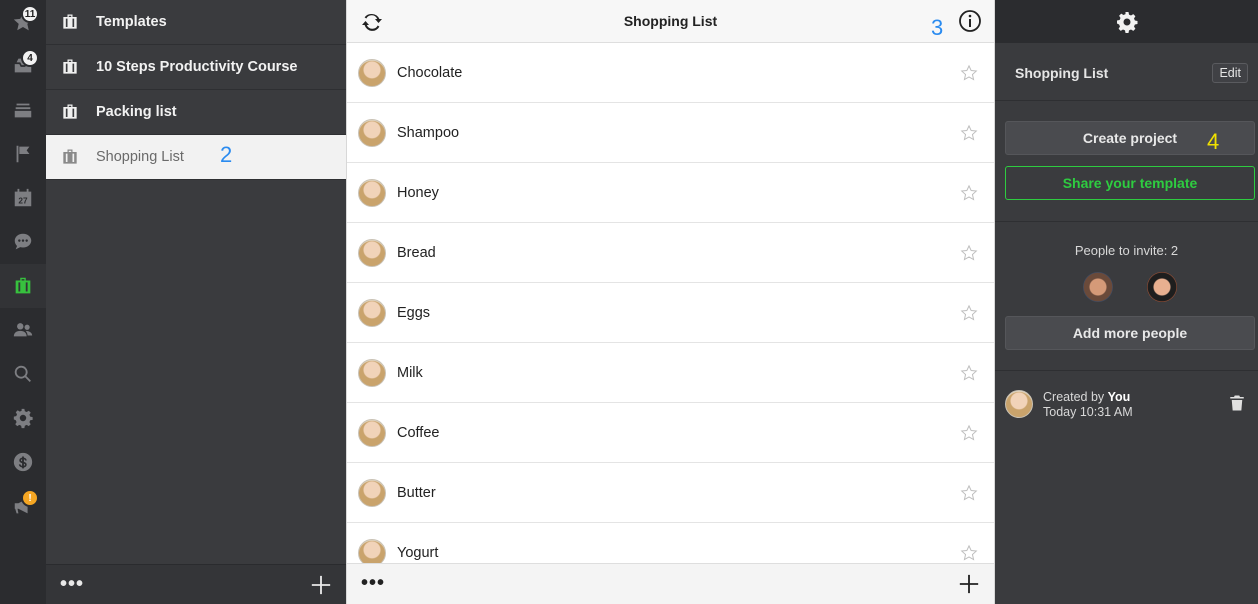  Describe the element at coordinates (1086, 397) in the screenshot. I see `created-by-line: Created by You` at that location.